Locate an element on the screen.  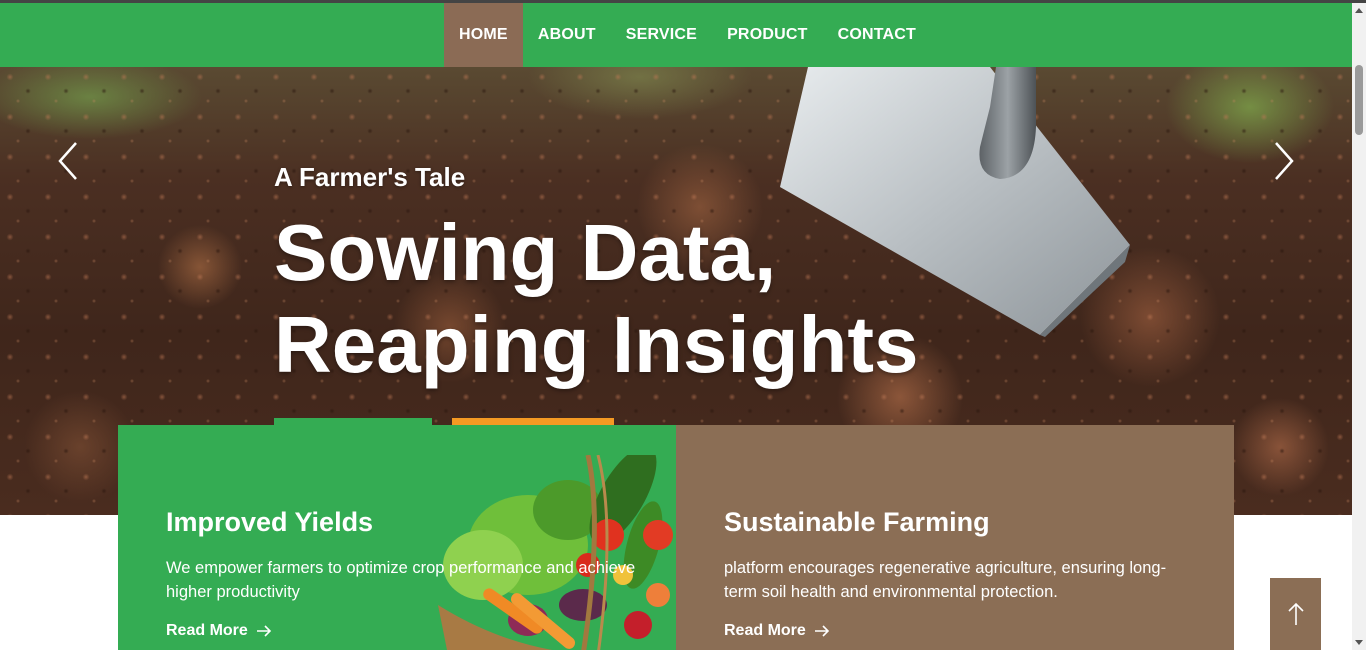
scroll-up-arrow is located at coordinates (1359, 10).